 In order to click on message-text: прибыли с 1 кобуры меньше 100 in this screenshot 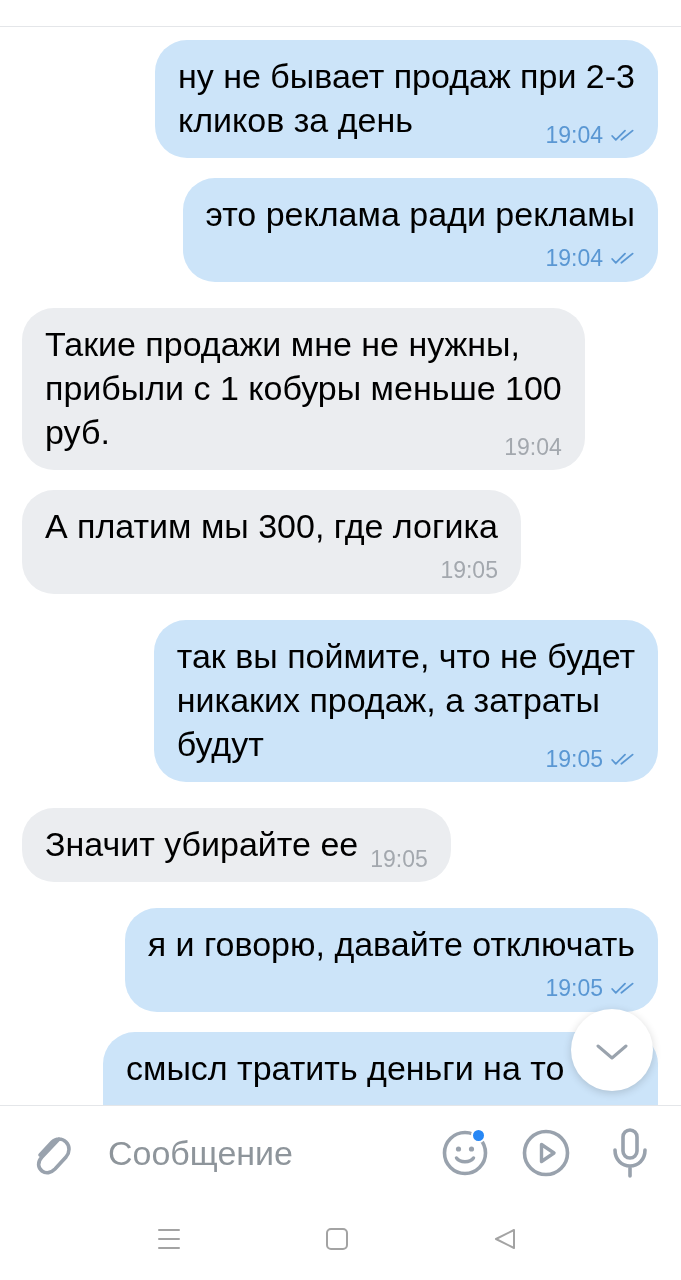, I will do `click(303, 388)`.